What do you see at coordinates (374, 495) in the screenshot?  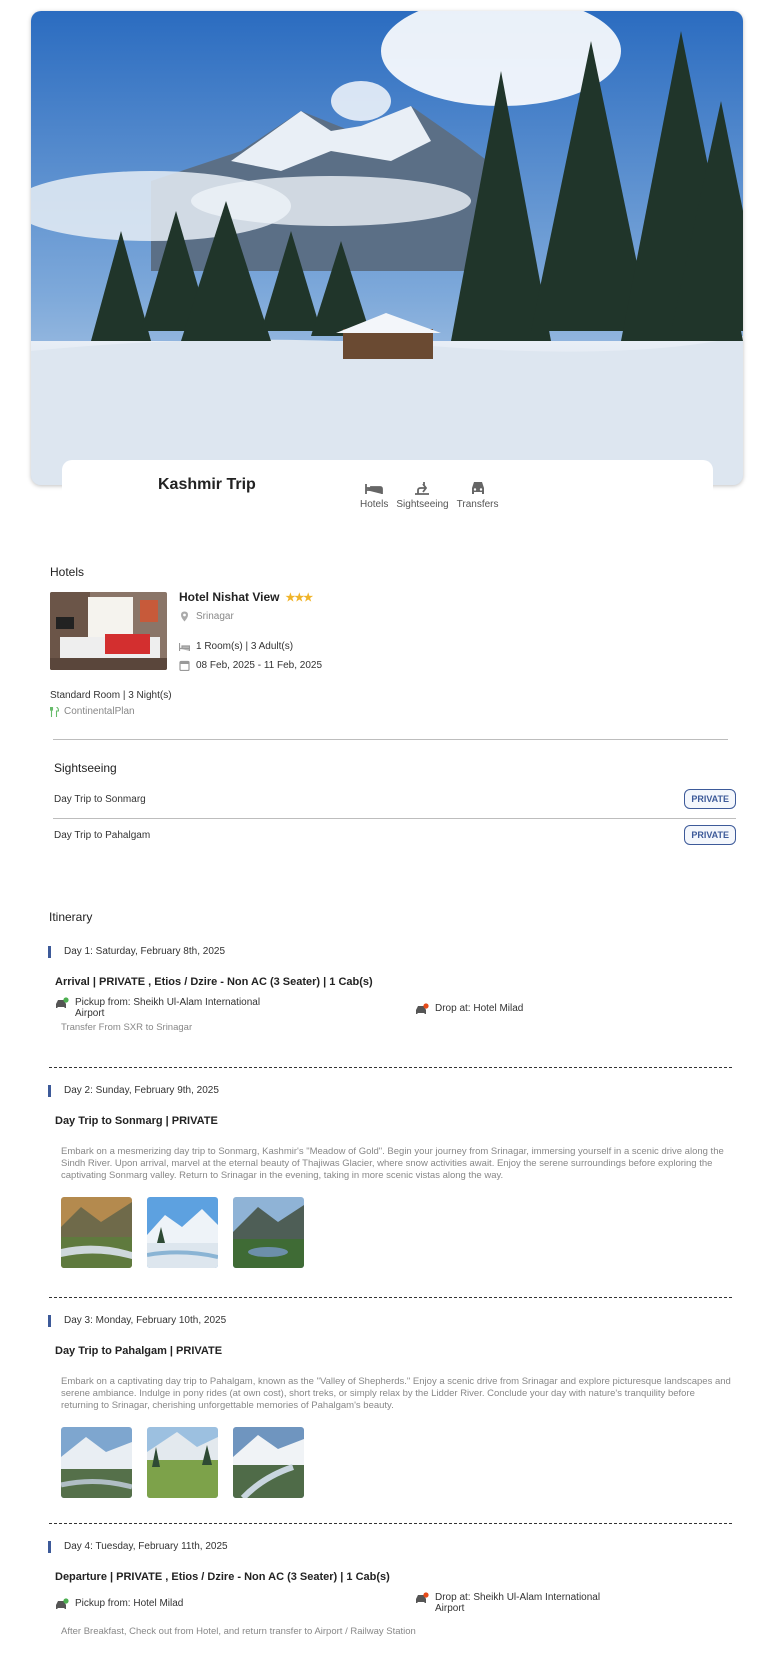 I see `nav-hotels: Hotels` at bounding box center [374, 495].